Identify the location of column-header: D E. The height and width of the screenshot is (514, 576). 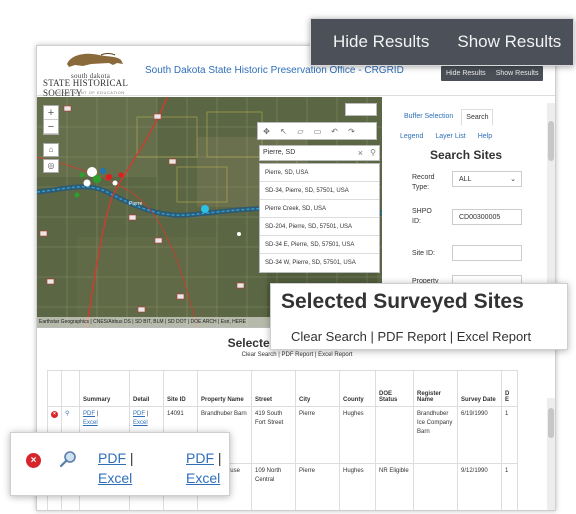
(509, 388).